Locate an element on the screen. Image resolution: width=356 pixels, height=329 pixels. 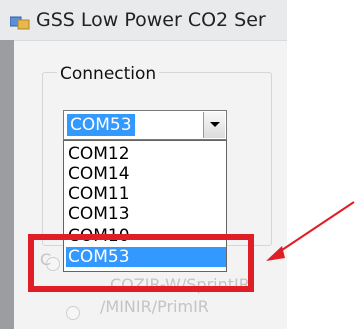
com-port-option: COM11 is located at coordinates (146, 194).